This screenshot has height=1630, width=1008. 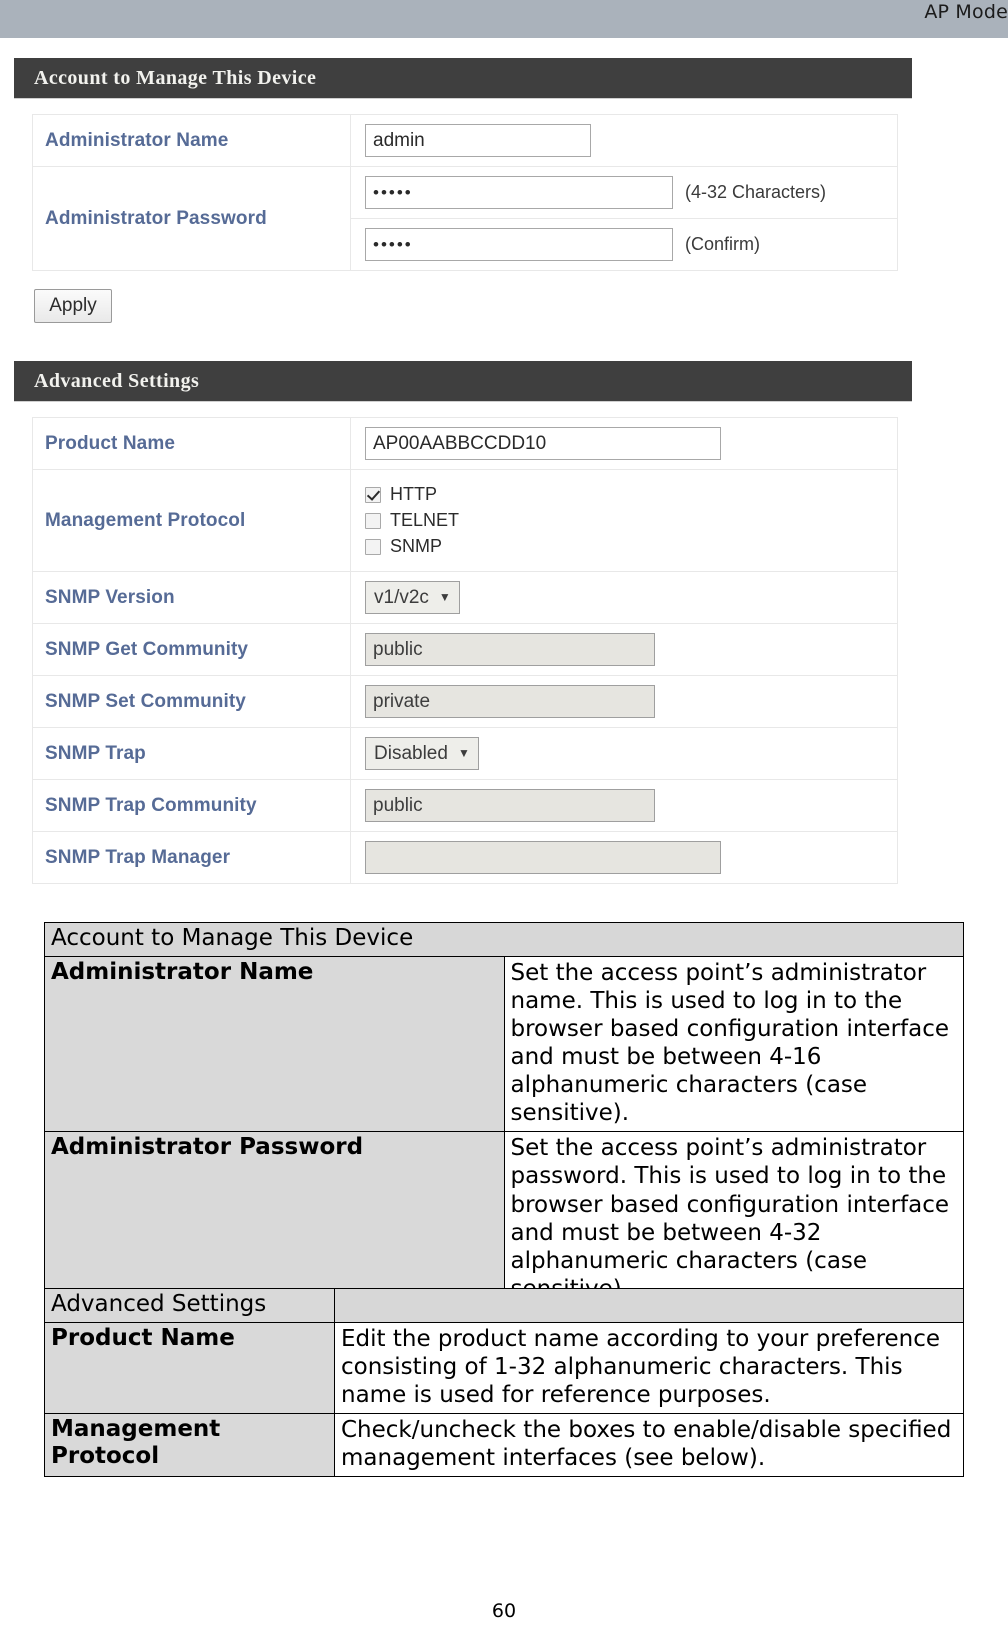 I want to click on product-name-row: Product Name AP00AABBCCDD10, so click(x=465, y=443).